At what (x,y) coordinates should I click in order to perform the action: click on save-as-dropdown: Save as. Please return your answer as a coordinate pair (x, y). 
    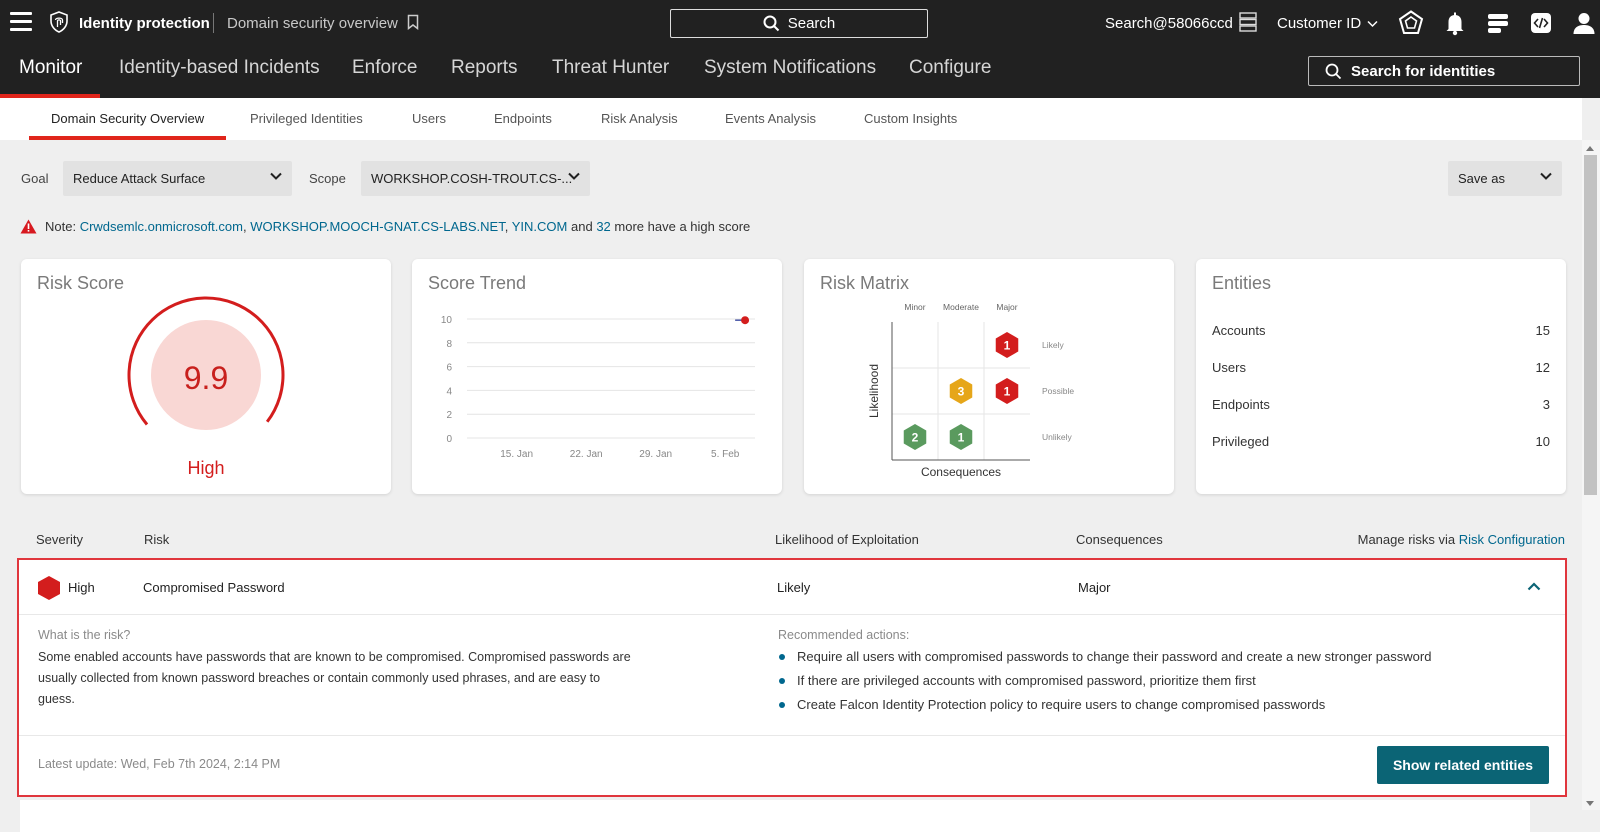
    Looking at the image, I should click on (1505, 178).